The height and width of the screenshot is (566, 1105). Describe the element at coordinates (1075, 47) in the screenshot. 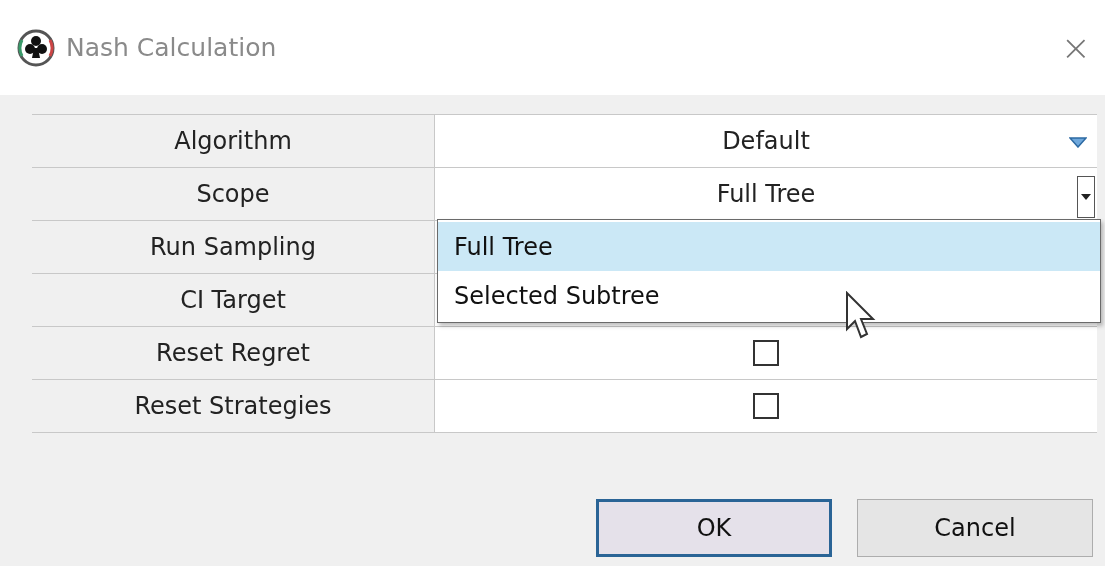

I see `close-button: ×` at that location.